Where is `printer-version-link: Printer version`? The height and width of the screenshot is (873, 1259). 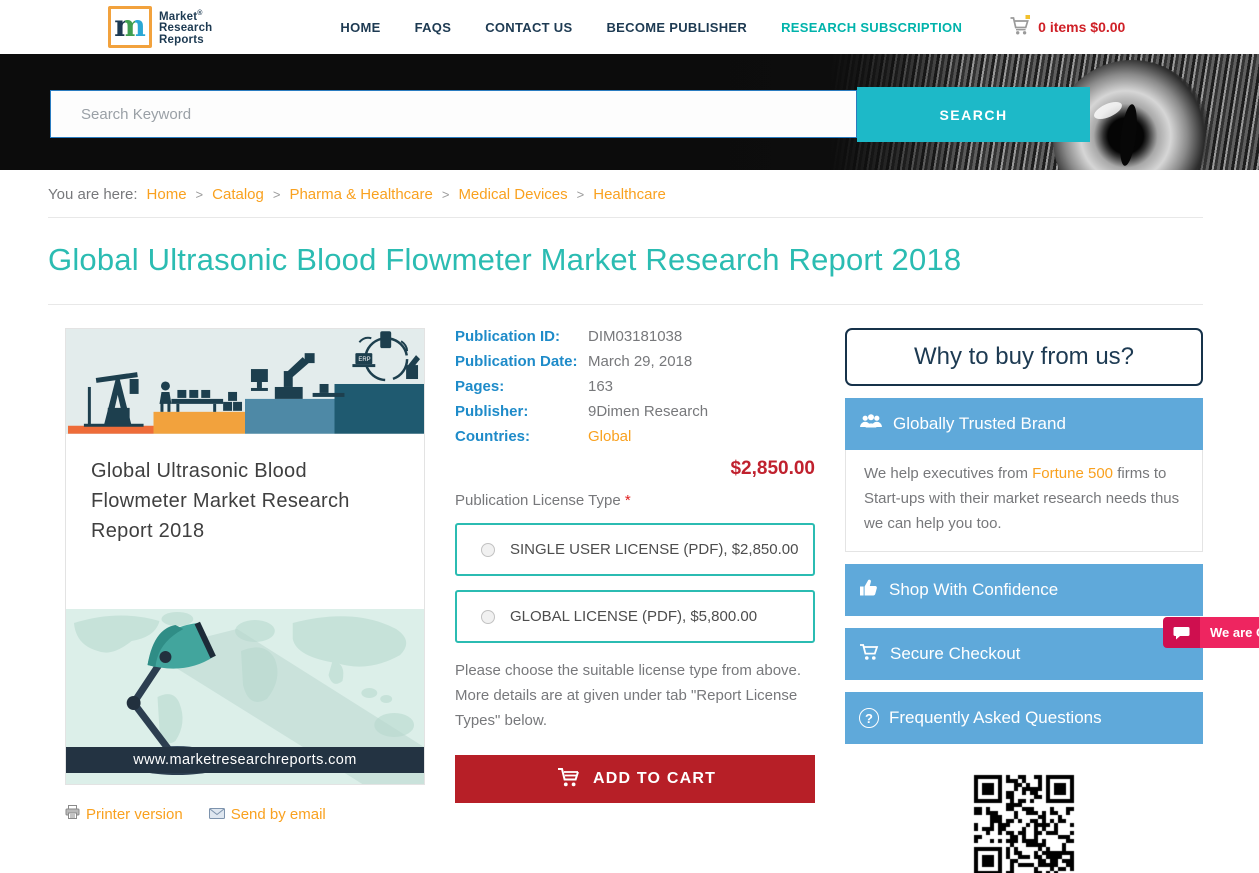 printer-version-link: Printer version is located at coordinates (124, 814).